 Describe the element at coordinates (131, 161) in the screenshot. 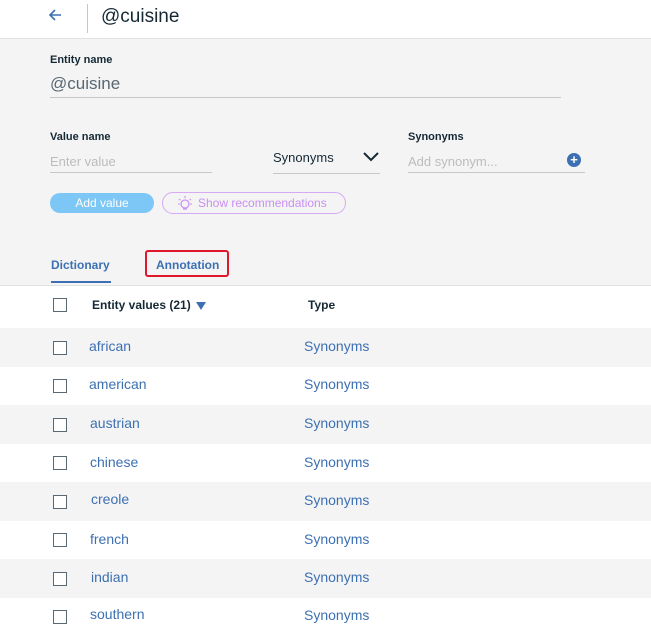

I see `value-name-input` at that location.